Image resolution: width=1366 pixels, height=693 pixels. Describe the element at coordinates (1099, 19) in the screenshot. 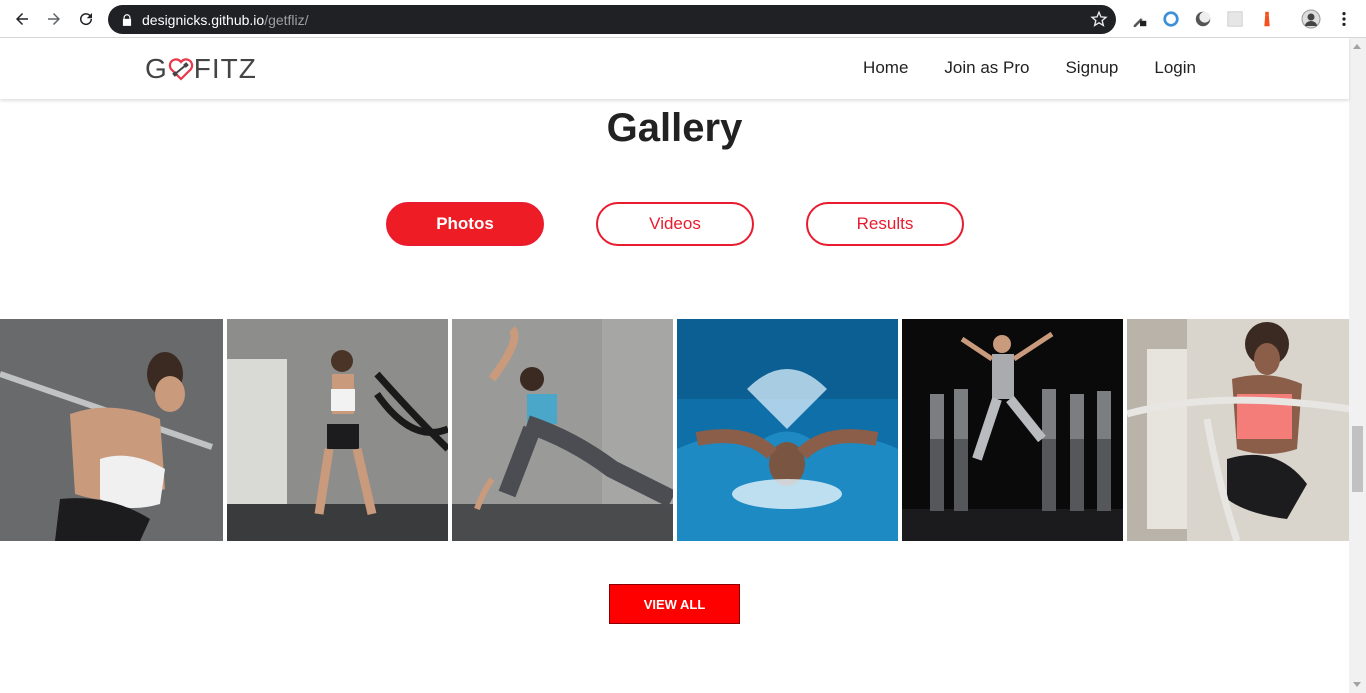

I see `bookmark-star-icon` at that location.